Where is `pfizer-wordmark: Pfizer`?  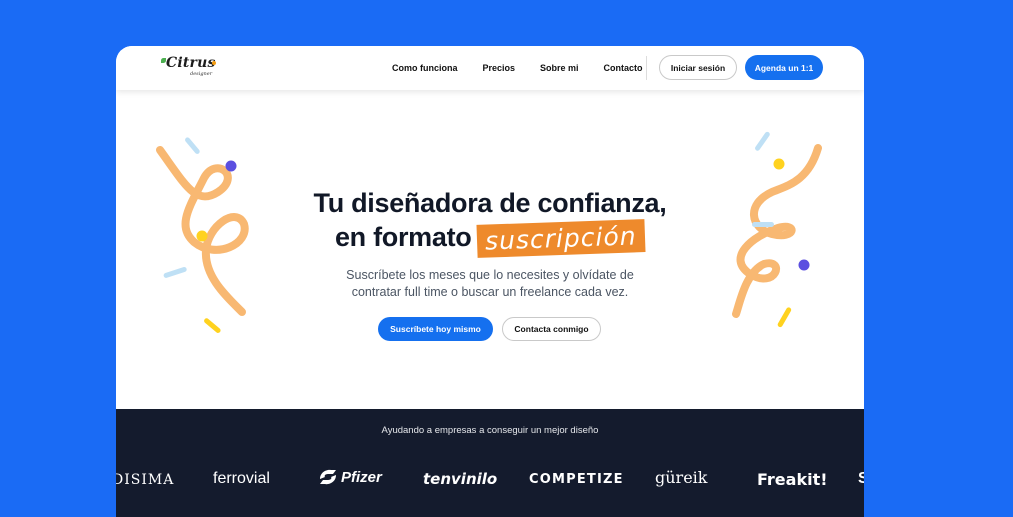
pfizer-wordmark: Pfizer is located at coordinates (361, 477).